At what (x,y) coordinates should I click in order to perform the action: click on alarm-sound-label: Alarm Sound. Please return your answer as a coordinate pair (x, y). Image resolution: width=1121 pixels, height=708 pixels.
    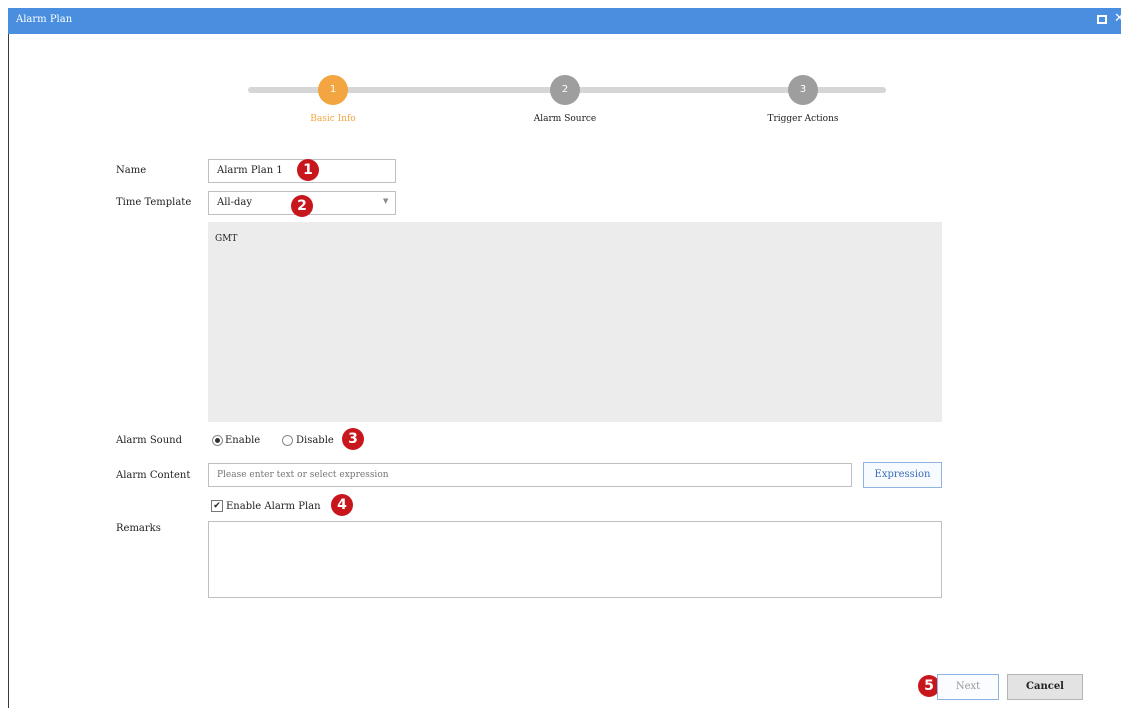
    Looking at the image, I should click on (149, 440).